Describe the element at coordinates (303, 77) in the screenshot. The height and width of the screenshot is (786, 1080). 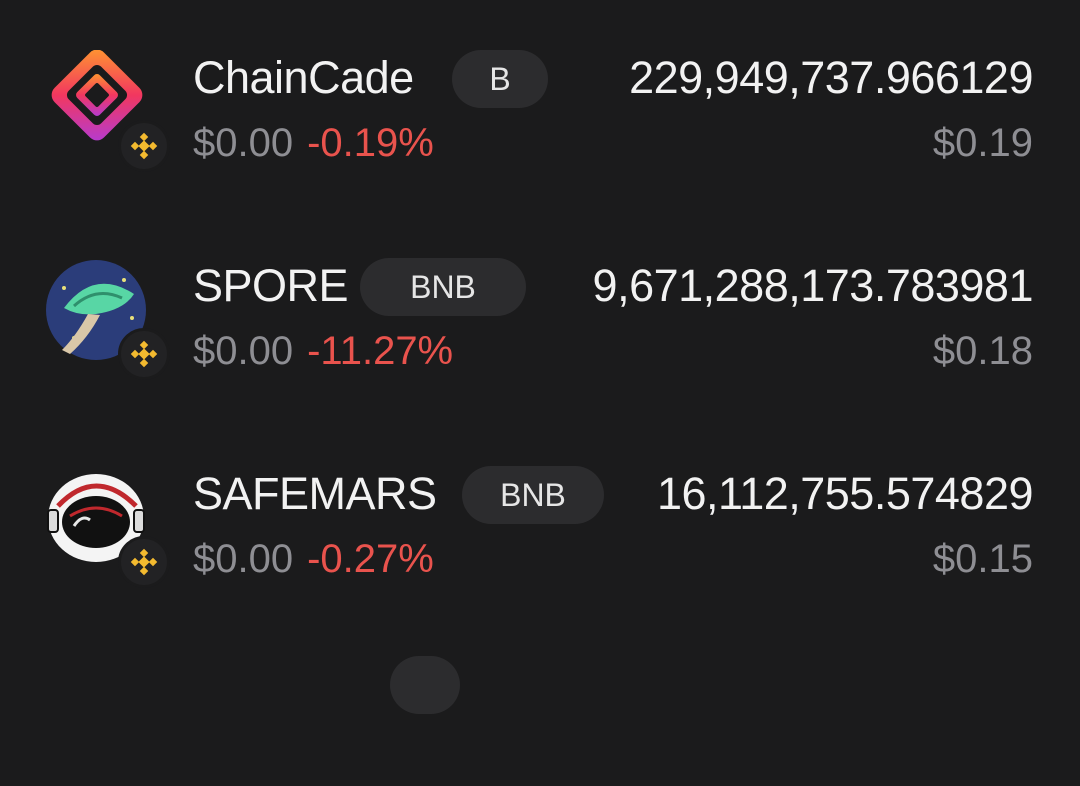
I see `token-name: ChainCade` at that location.